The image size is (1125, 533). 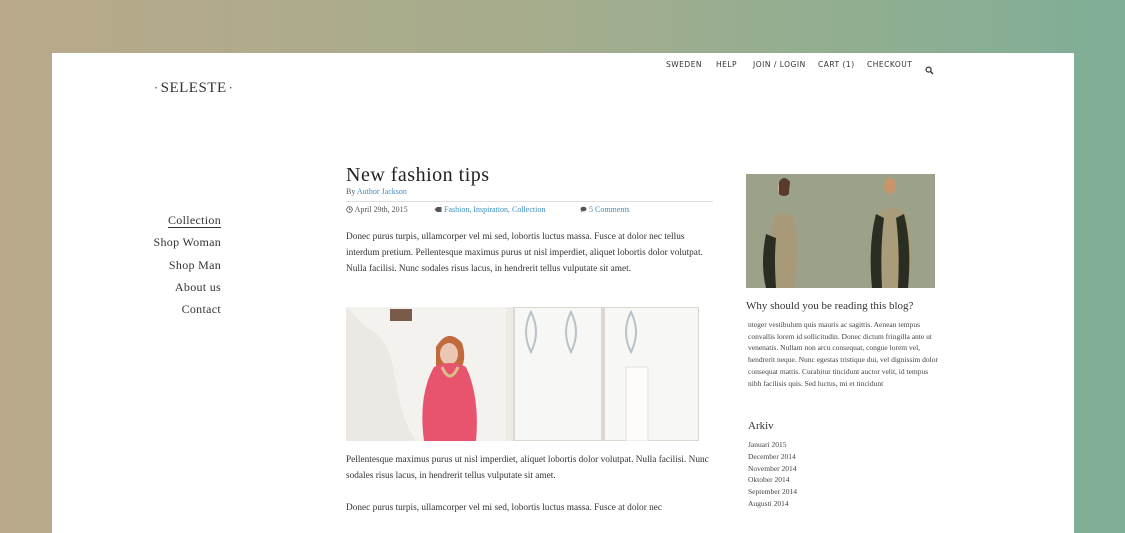 I want to click on sidenav-shop-woman: Shop Woman, so click(x=187, y=245).